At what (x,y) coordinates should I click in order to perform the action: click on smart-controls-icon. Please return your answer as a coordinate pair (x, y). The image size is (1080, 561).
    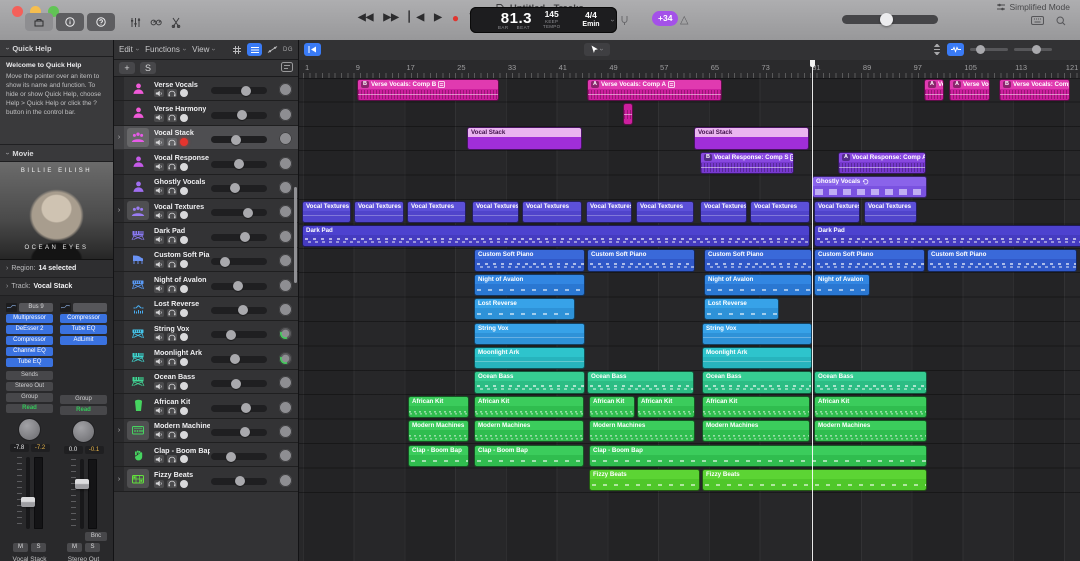
    Looking at the image, I should click on (156, 22).